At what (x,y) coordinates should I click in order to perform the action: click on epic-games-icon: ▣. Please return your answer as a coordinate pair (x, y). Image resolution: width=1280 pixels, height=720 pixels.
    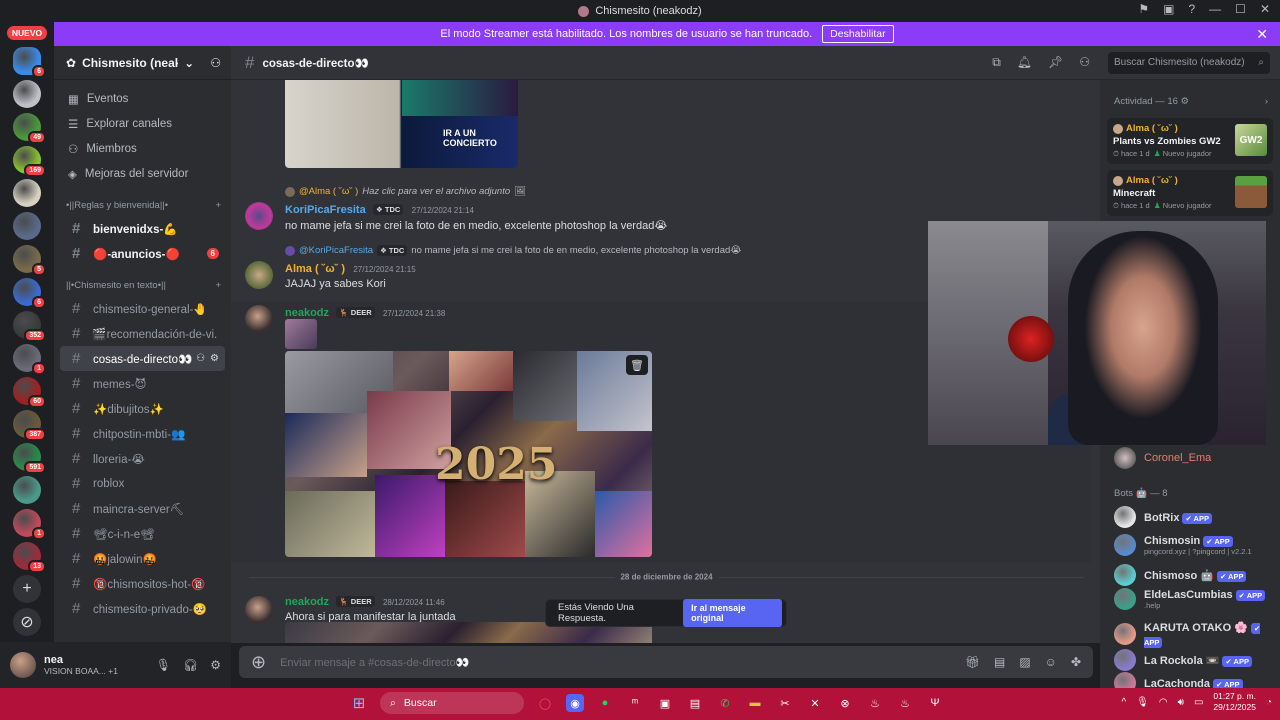
    Looking at the image, I should click on (665, 703).